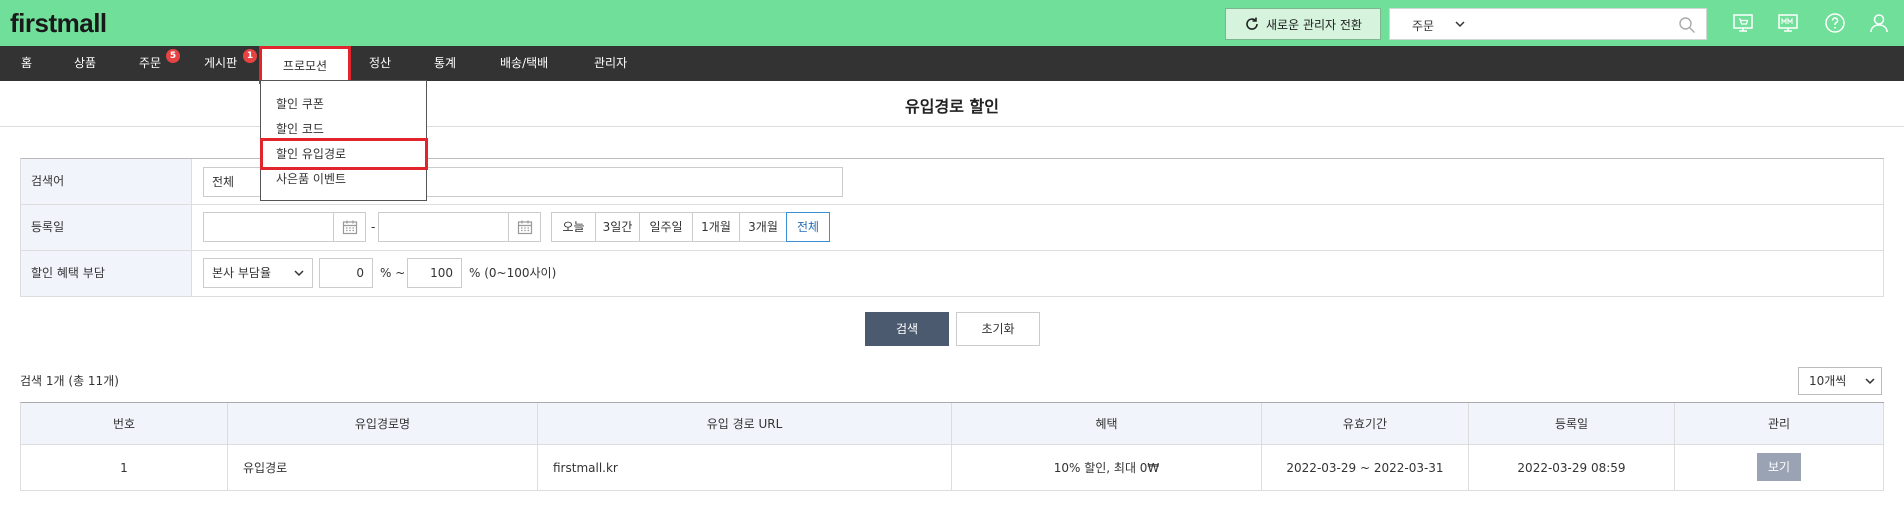  I want to click on cell-action: 보기, so click(1779, 468).